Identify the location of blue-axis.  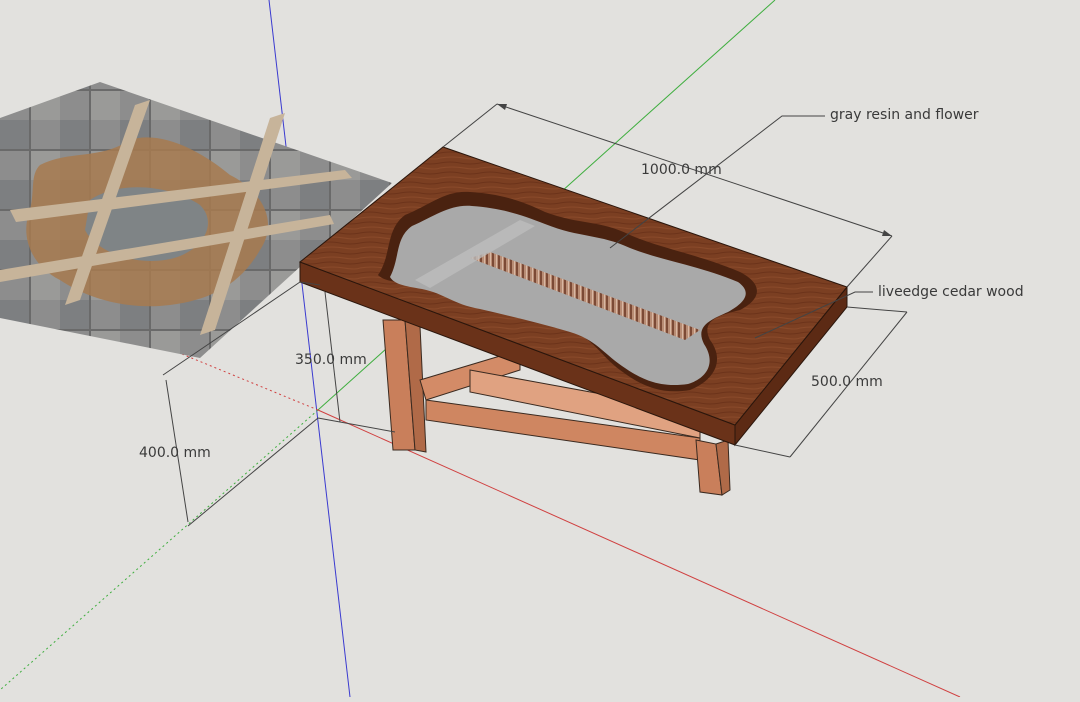
(309, 349).